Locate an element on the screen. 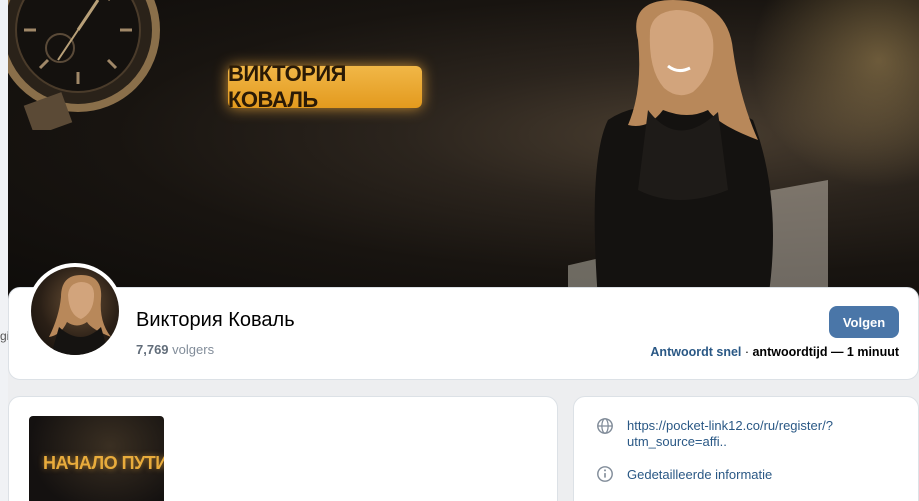 The height and width of the screenshot is (501, 919). info-icon is located at coordinates (605, 474).